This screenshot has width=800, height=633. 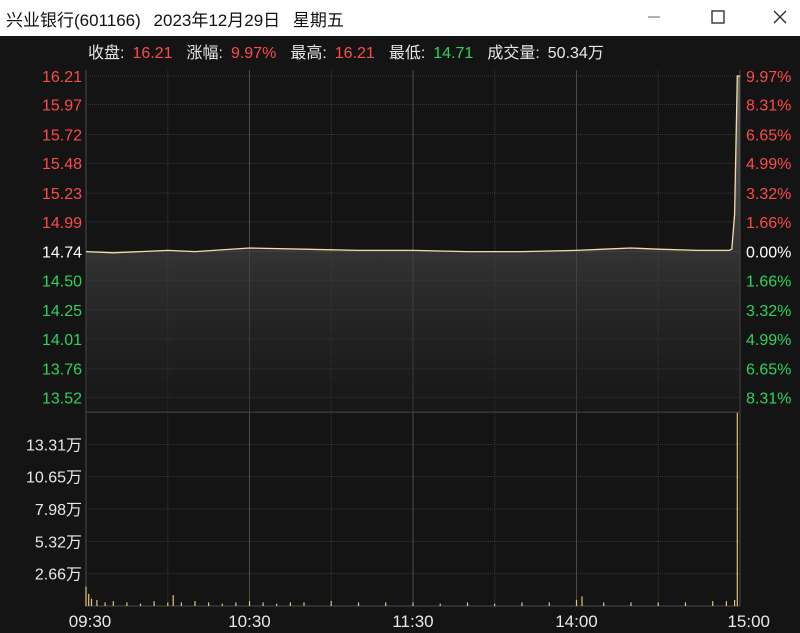 What do you see at coordinates (576, 621) in the screenshot?
I see `time-tick-label: 14:00` at bounding box center [576, 621].